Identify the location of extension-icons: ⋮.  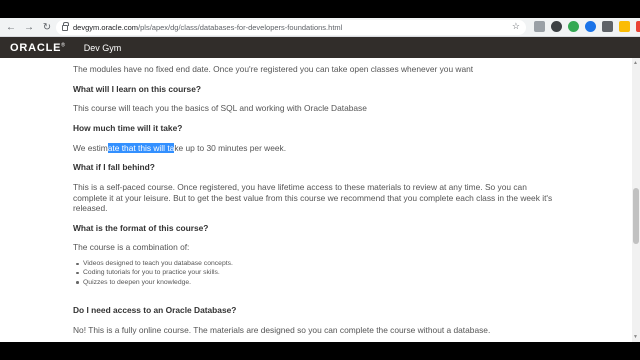
(587, 26).